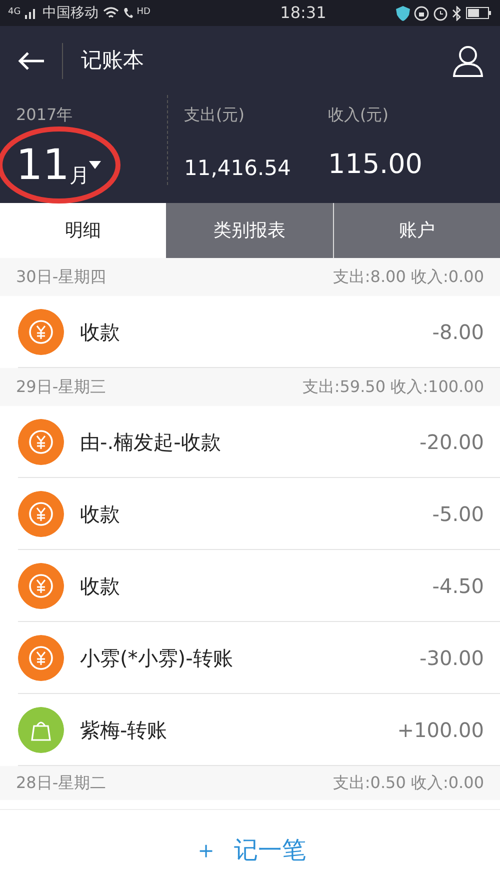 The image size is (500, 889). What do you see at coordinates (452, 442) in the screenshot?
I see `entry-amount: -20.00` at bounding box center [452, 442].